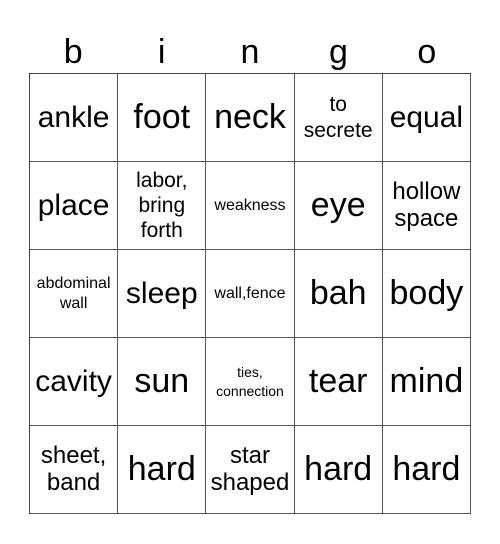 Image resolution: width=500 pixels, height=544 pixels. What do you see at coordinates (338, 206) in the screenshot?
I see `bingo-cell: eye` at bounding box center [338, 206].